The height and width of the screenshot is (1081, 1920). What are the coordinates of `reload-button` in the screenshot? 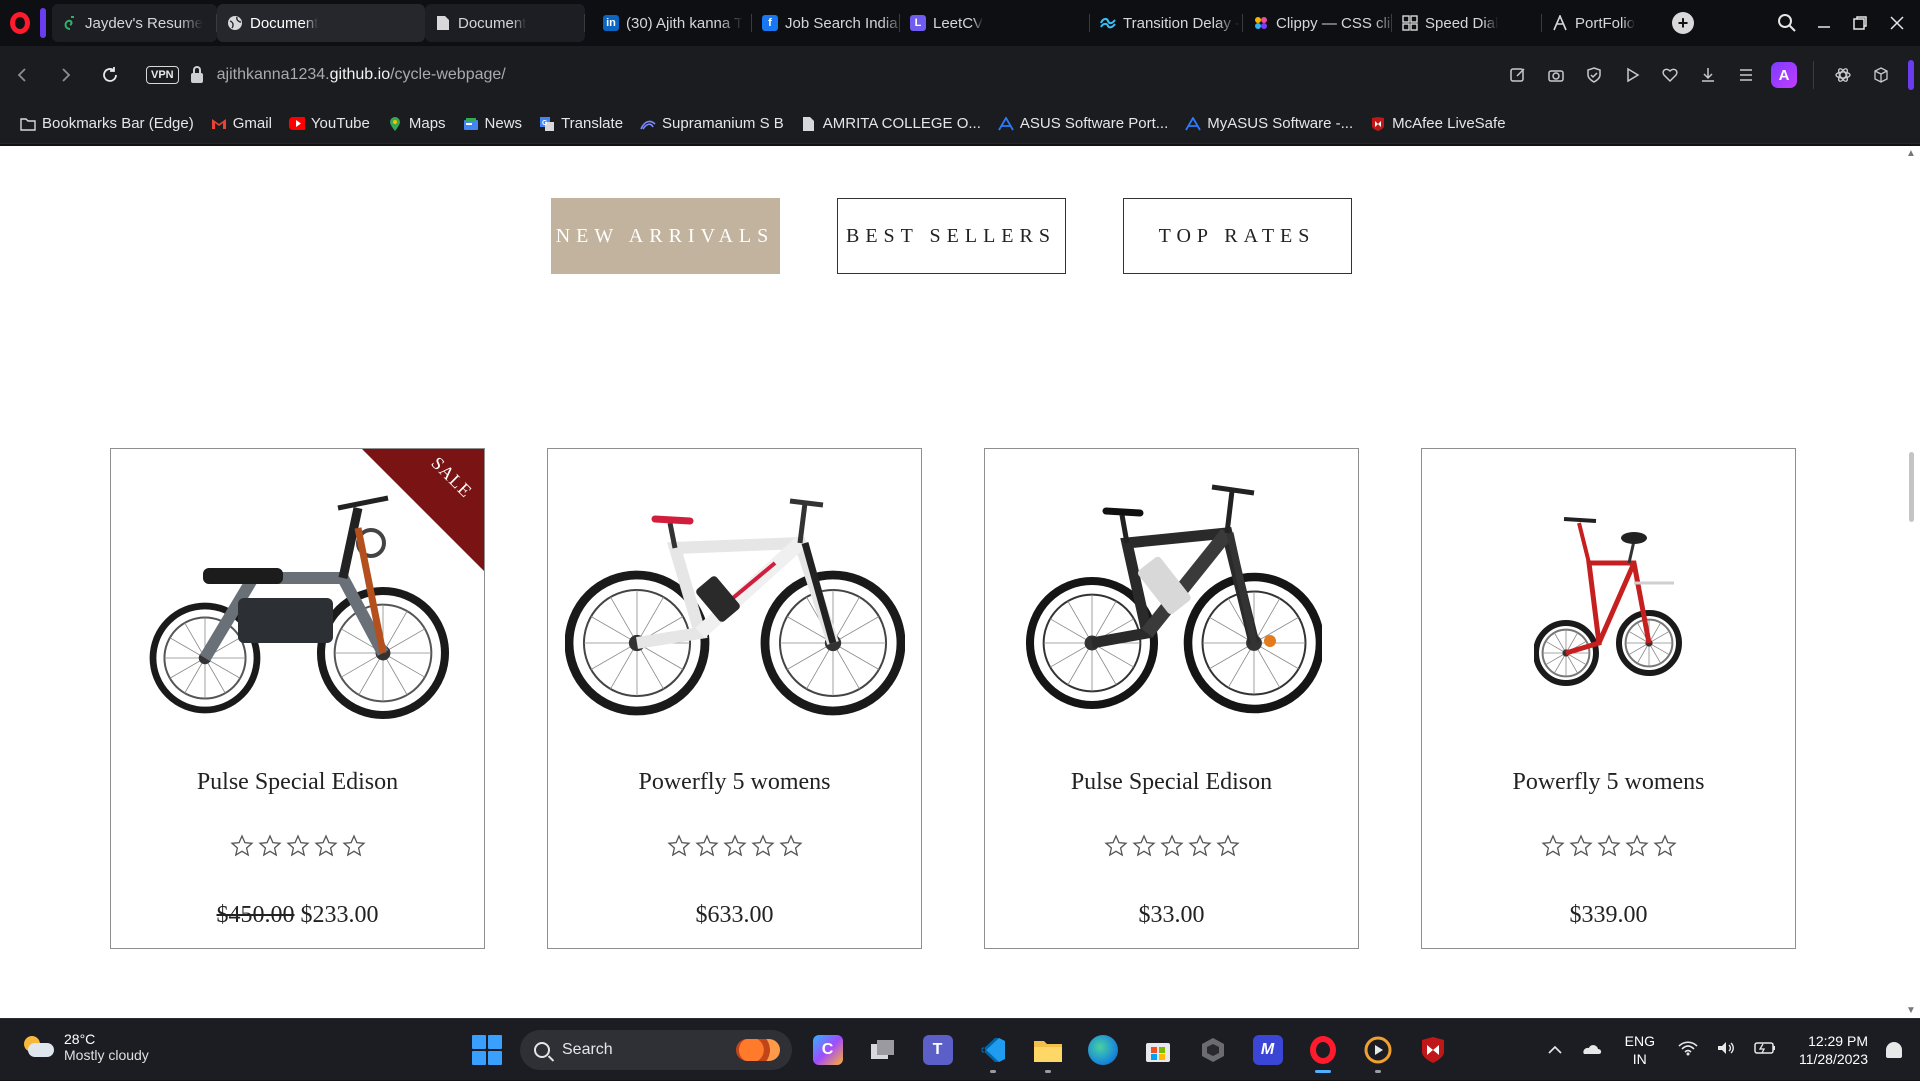 It's located at (110, 75).